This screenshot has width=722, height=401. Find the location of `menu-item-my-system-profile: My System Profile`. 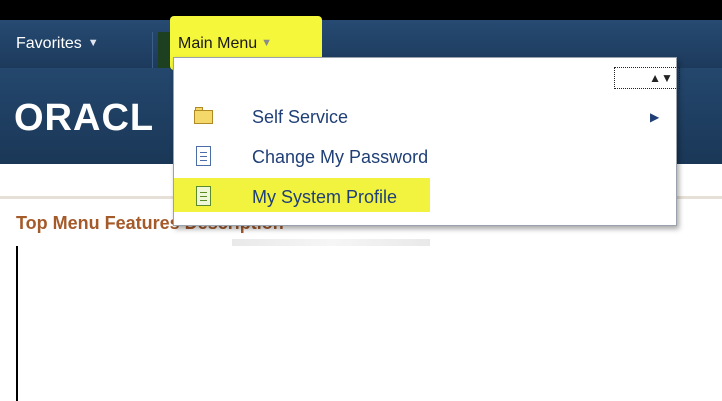

menu-item-my-system-profile: My System Profile is located at coordinates (425, 197).